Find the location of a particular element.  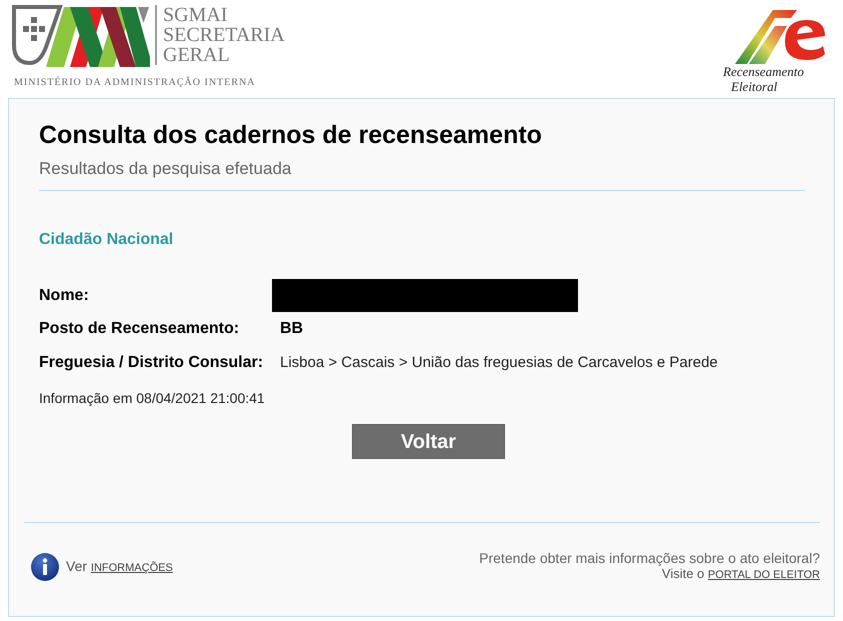

portal-text: Visite o PORTAL DO ELEITOR is located at coordinates (741, 574).